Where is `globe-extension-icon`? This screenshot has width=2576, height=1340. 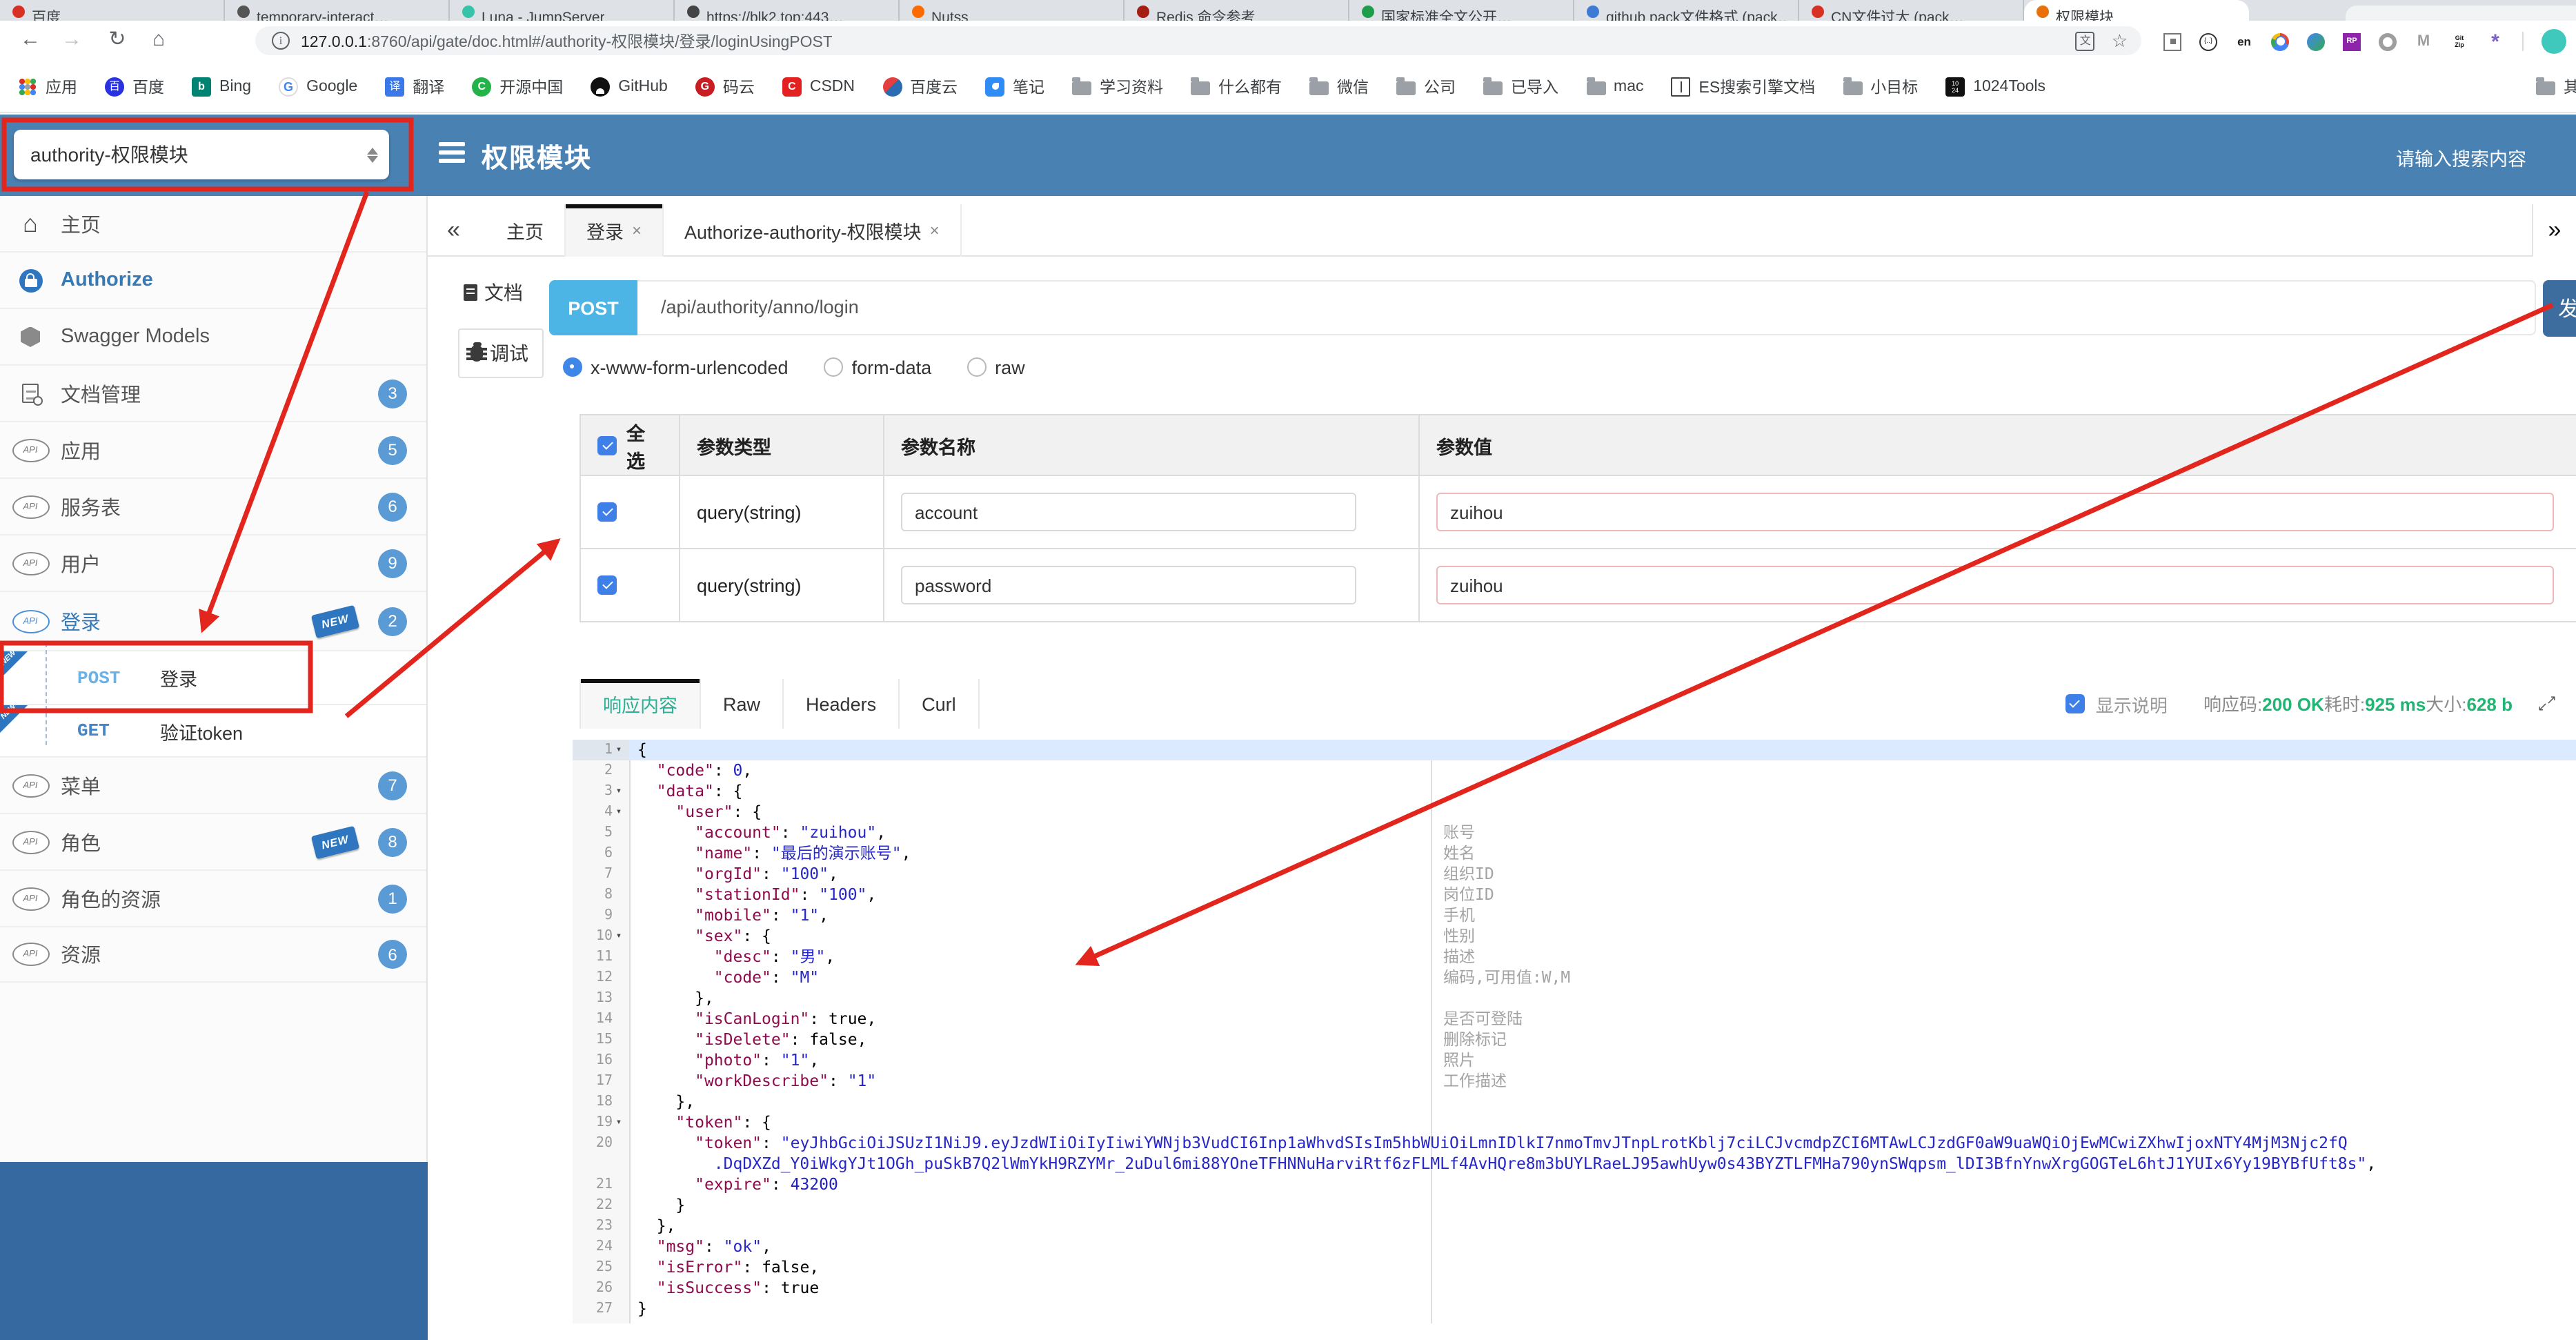
globe-extension-icon is located at coordinates (2316, 41).